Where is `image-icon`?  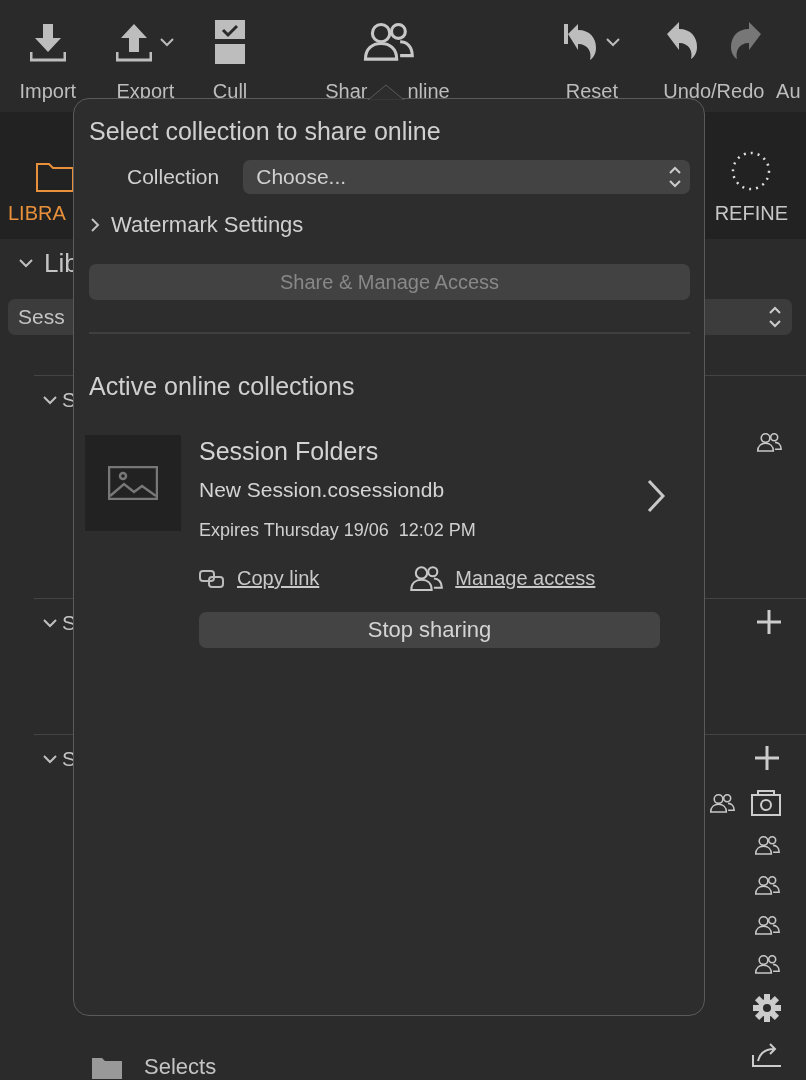 image-icon is located at coordinates (133, 483).